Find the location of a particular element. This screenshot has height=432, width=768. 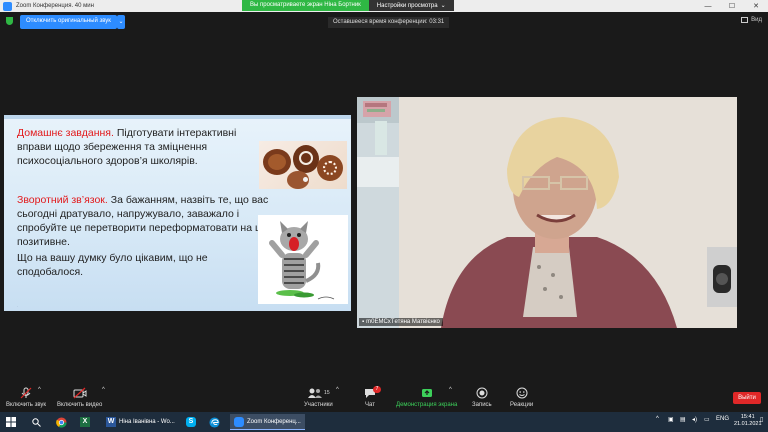

participant-name-label: ▪ m0EMCxTетяна Матвієнко is located at coordinates (401, 322).